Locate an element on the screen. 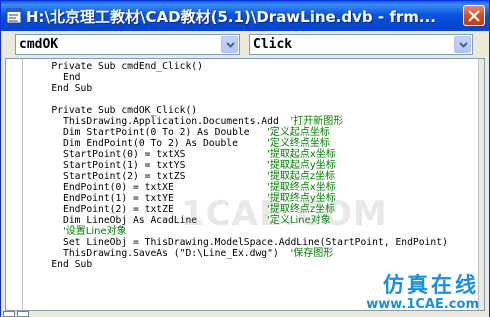 The height and width of the screenshot is (317, 490). brand-url: www.1CAE.com is located at coordinates (422, 304).